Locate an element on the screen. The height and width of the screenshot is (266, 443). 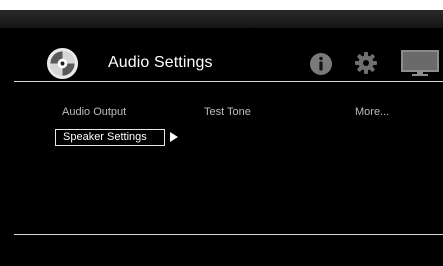
page-title: Audio Settings is located at coordinates (160, 62).